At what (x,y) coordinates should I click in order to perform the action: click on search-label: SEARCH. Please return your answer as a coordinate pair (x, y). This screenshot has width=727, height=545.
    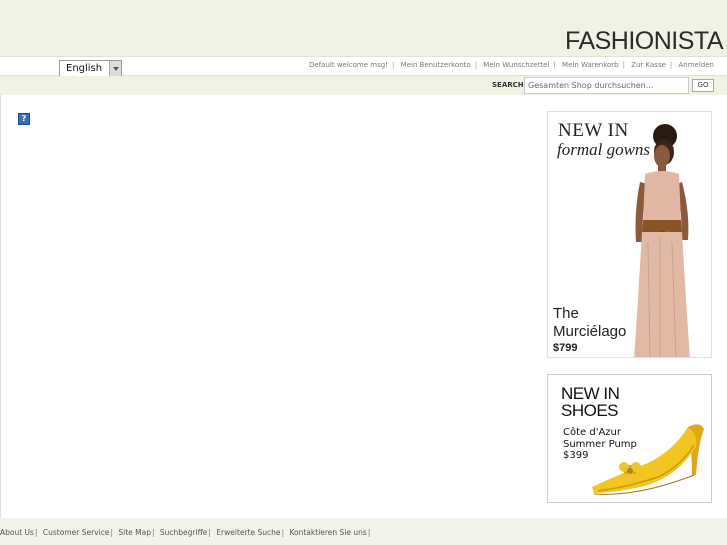
    Looking at the image, I should click on (508, 85).